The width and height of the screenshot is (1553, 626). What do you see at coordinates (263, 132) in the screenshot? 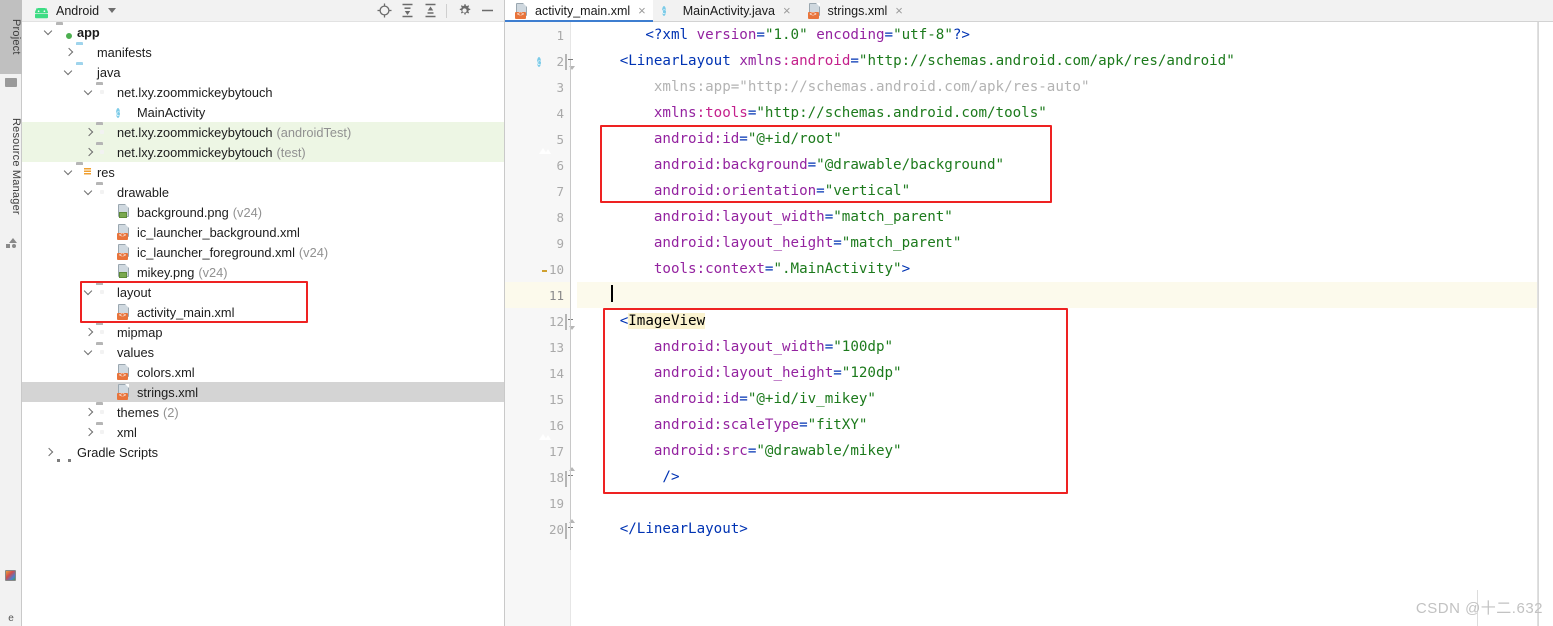
I see `tree-node-net-lxy-zoommickeybytouch: net.lxy.zoommickeybytouch (androidTest)` at bounding box center [263, 132].